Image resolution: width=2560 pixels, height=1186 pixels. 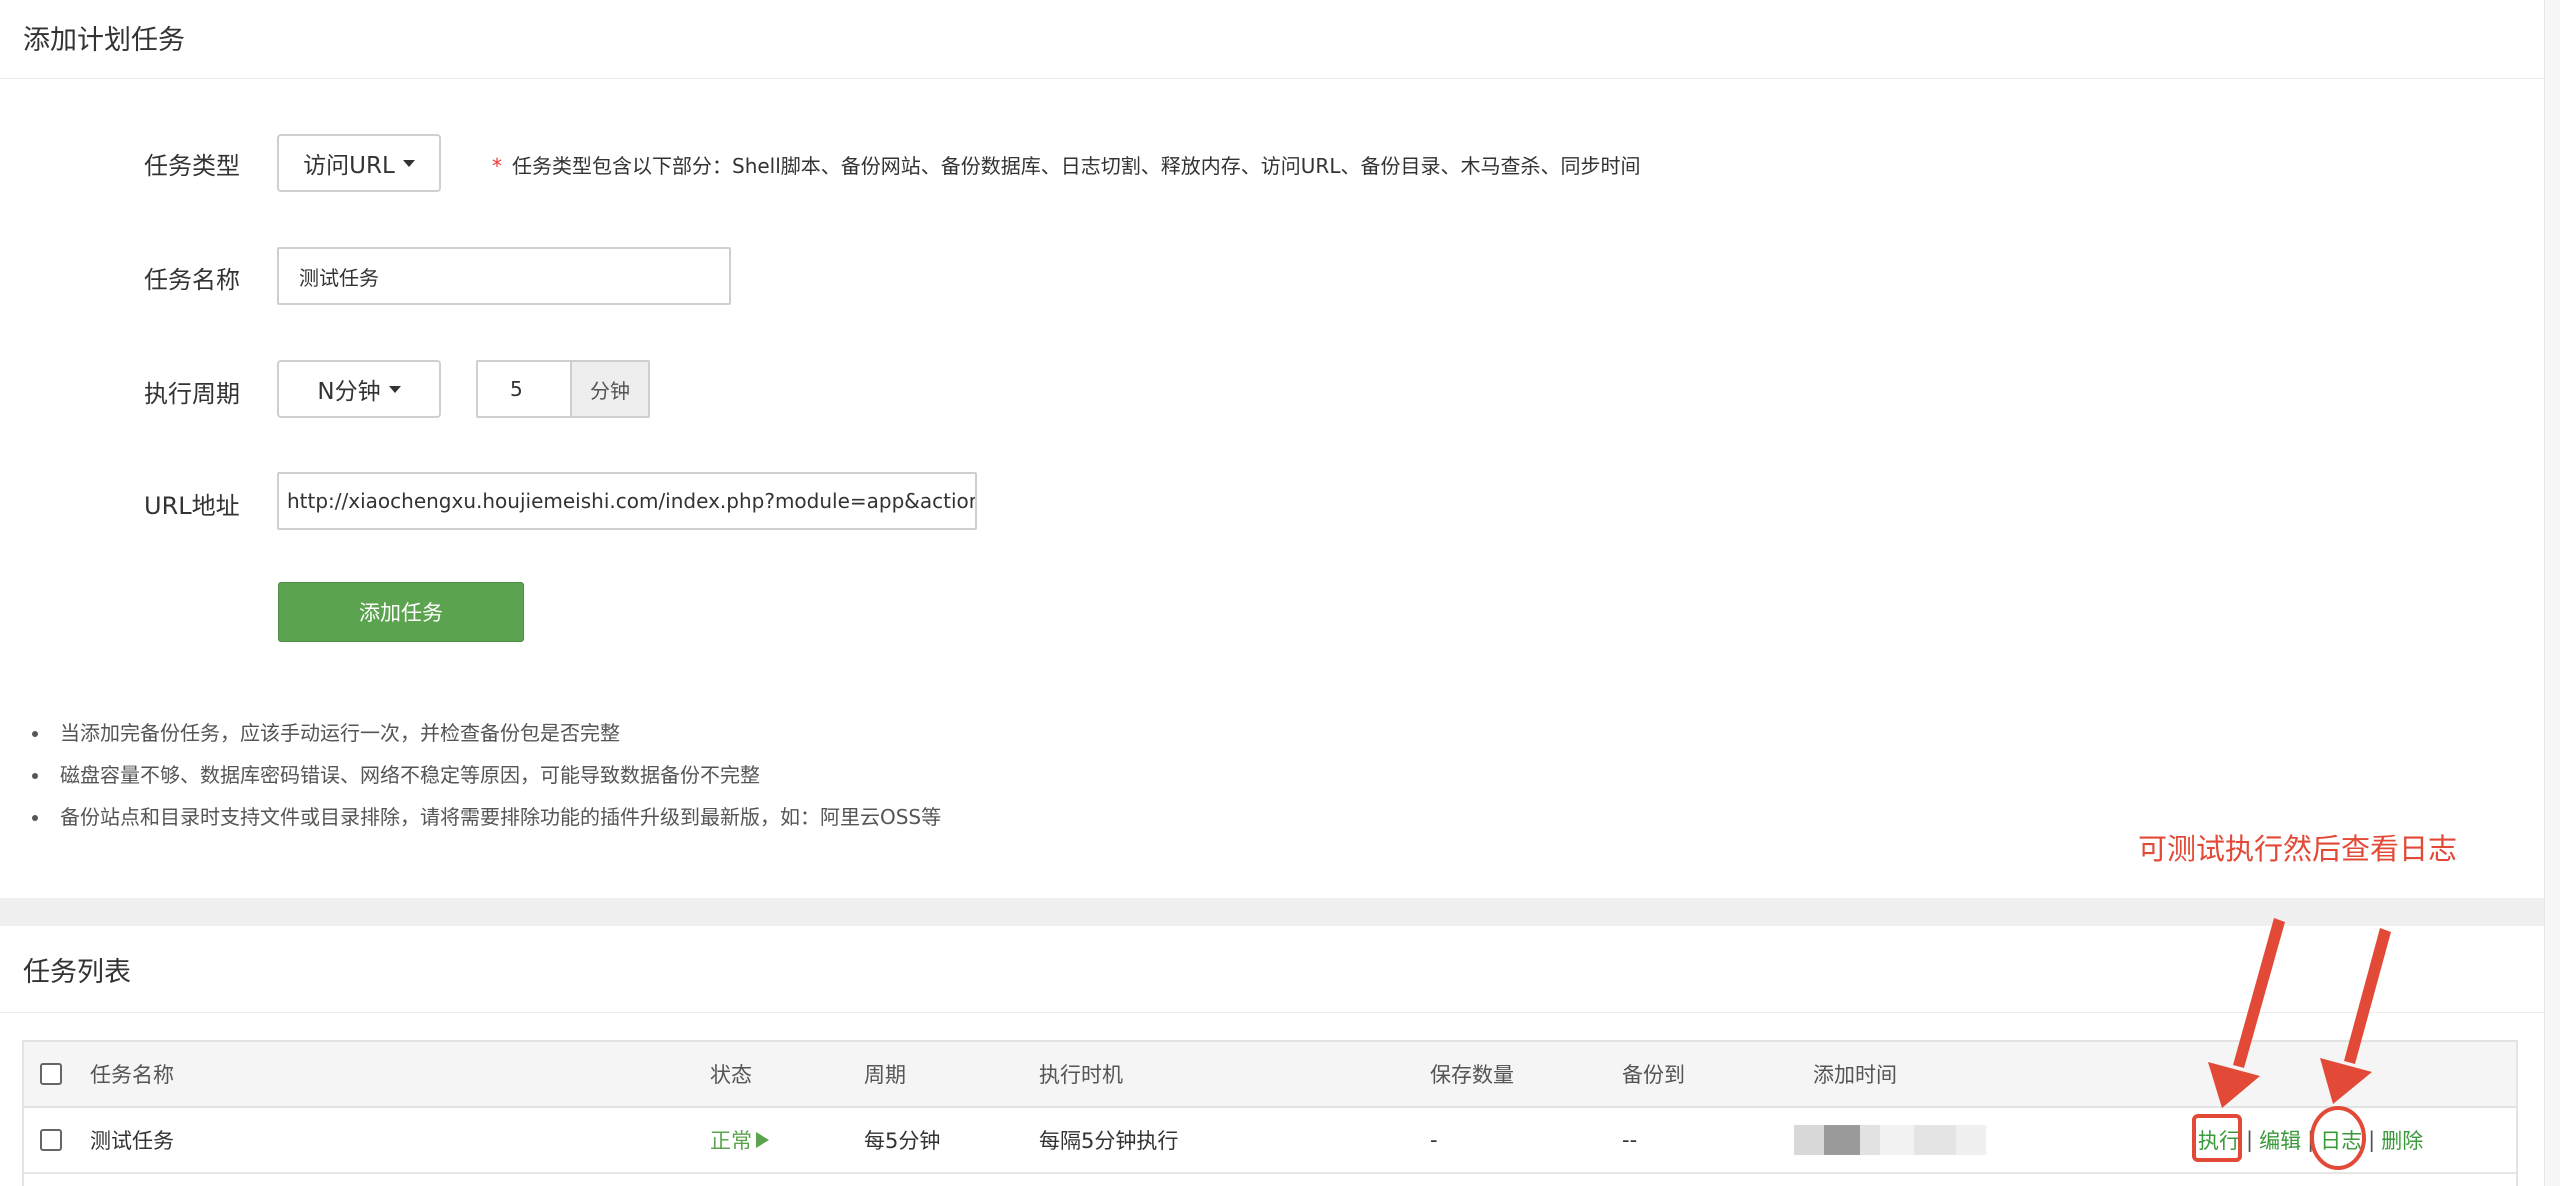 What do you see at coordinates (132, 1075) in the screenshot?
I see `column-header-name: 任务名称` at bounding box center [132, 1075].